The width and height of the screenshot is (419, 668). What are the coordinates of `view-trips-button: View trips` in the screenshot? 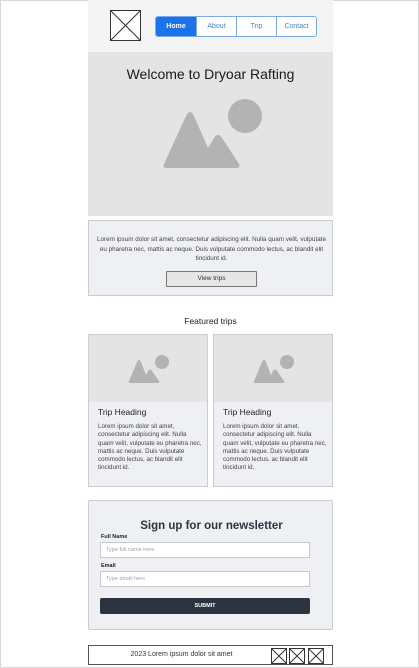 It's located at (211, 279).